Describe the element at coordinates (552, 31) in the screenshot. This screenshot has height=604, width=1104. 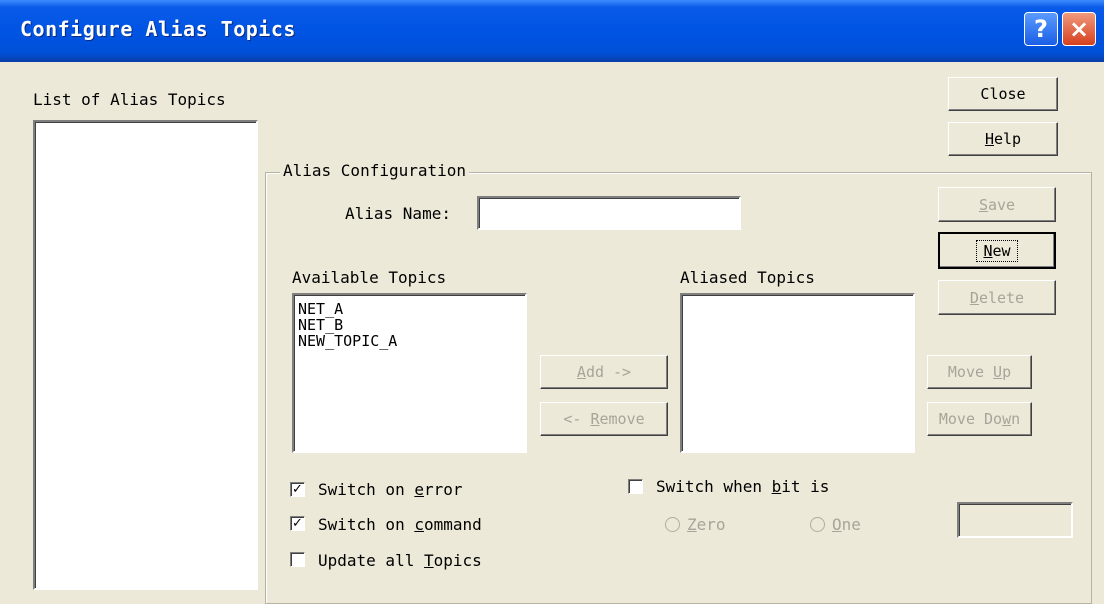
I see `title-bar: Configure Alias Topics ? ×` at that location.